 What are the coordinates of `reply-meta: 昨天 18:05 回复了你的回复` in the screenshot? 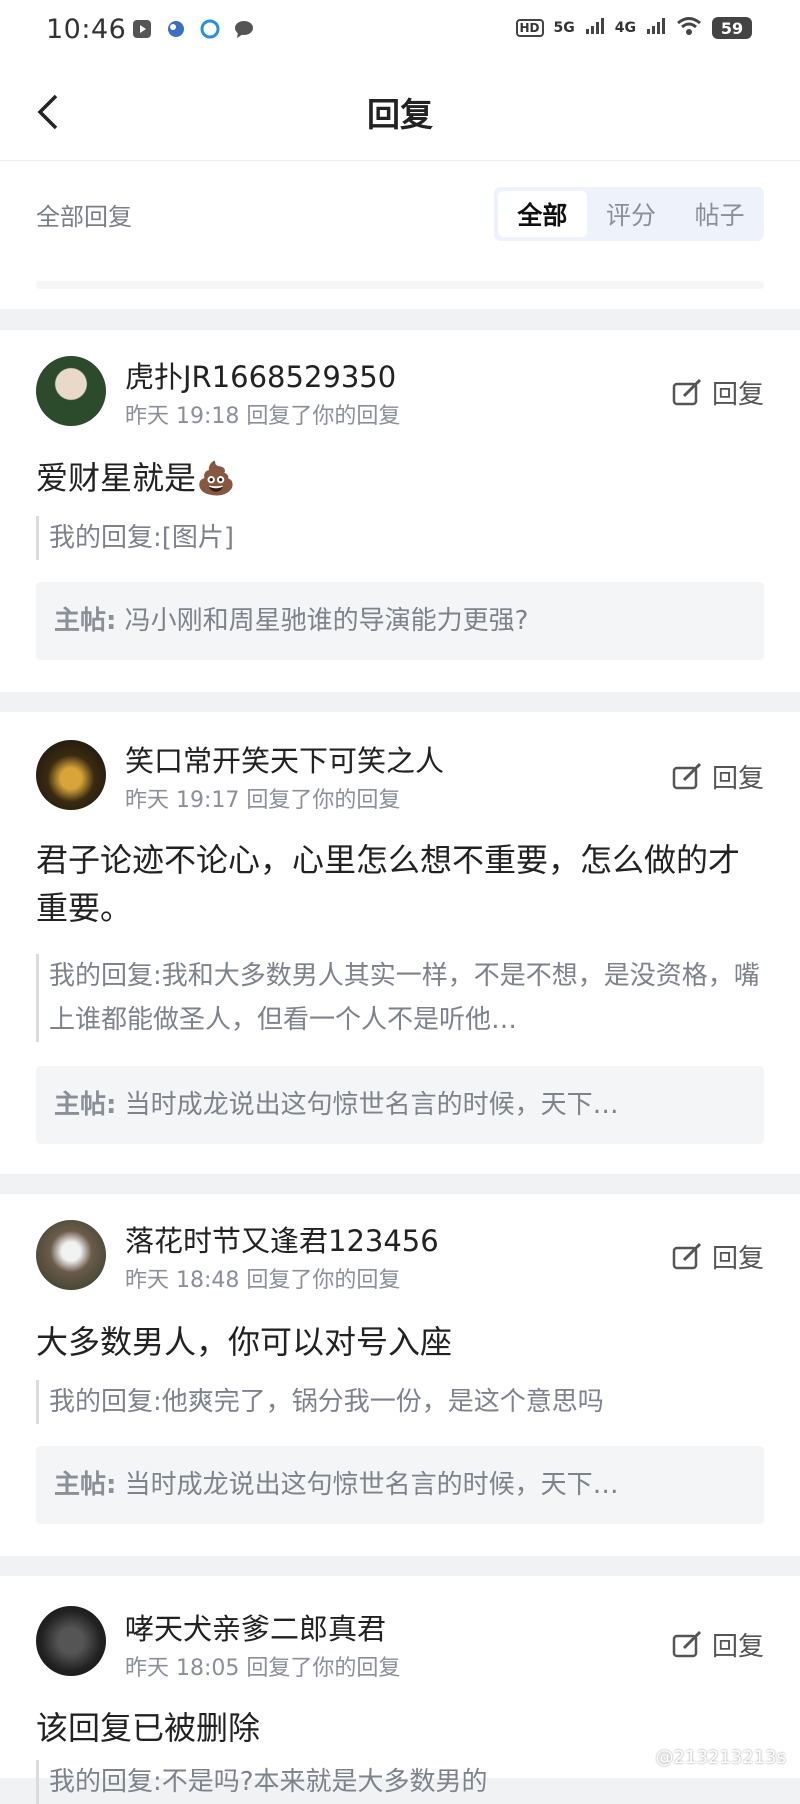 It's located at (262, 1666).